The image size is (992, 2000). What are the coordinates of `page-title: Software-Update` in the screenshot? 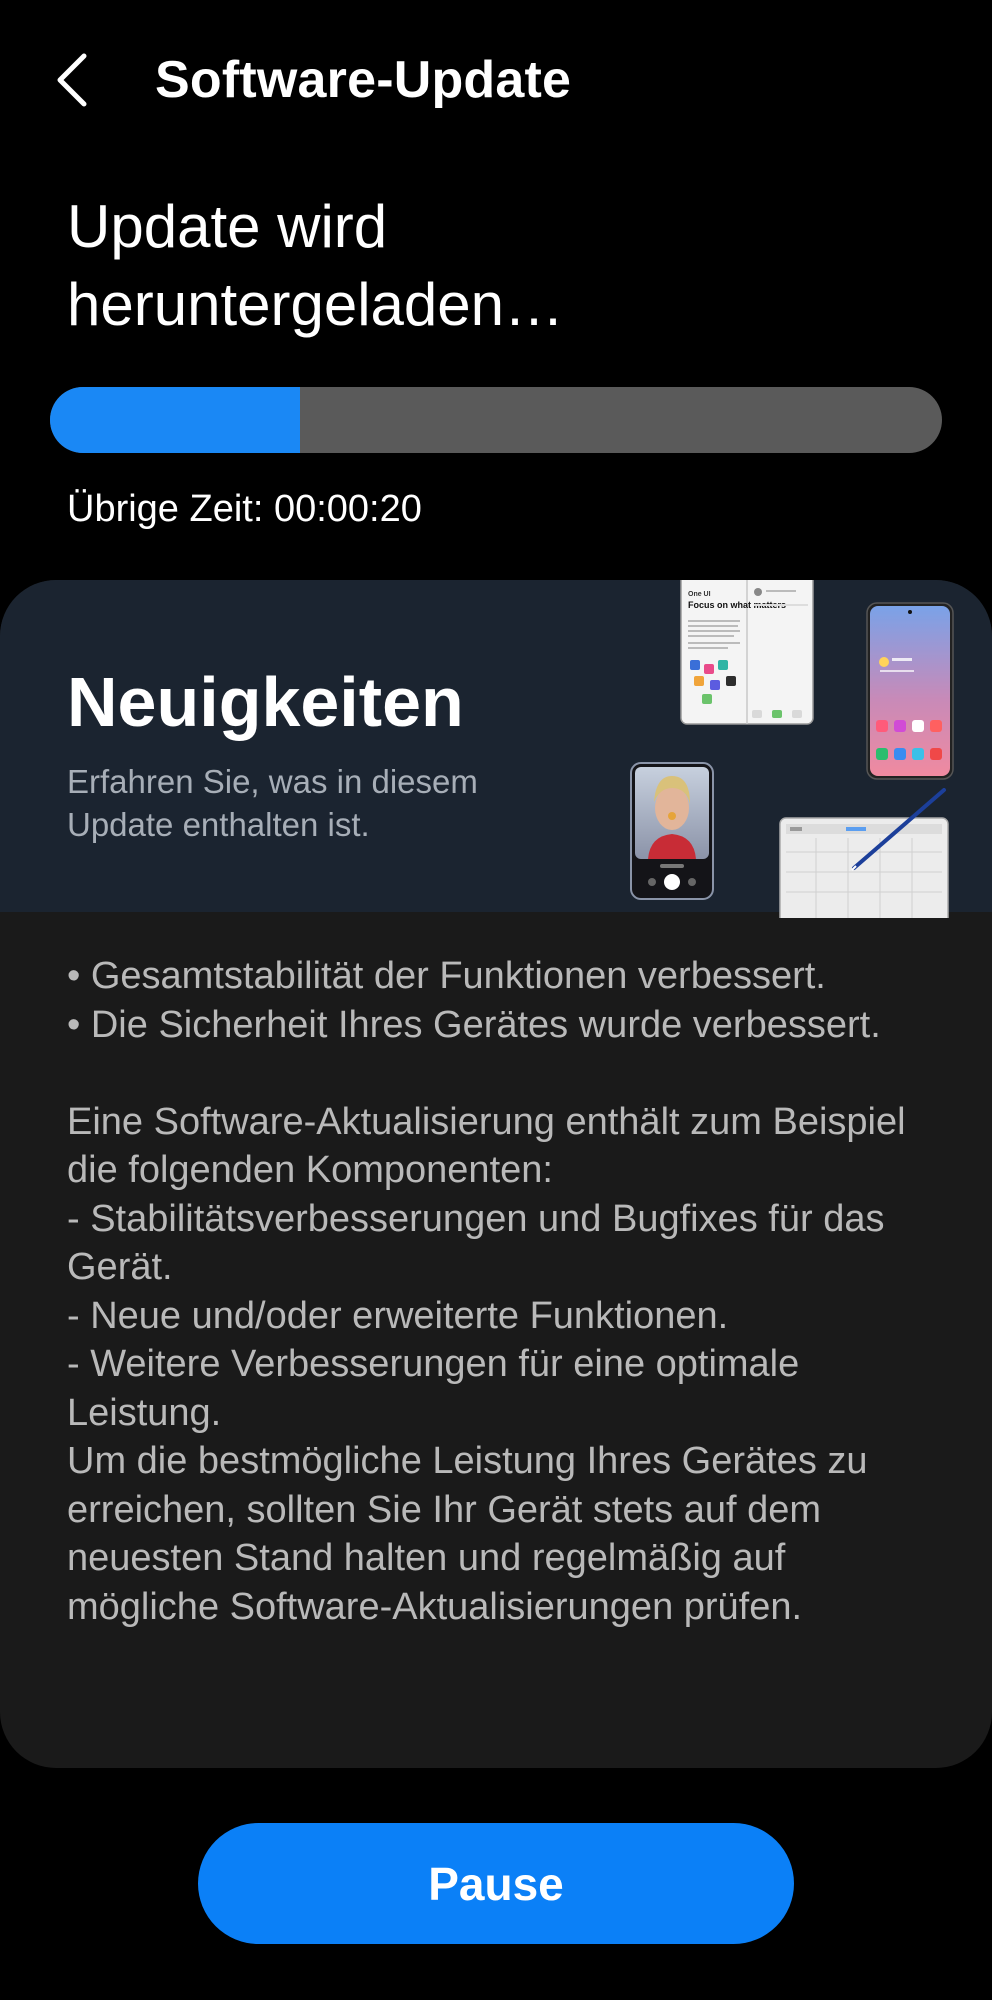 It's located at (363, 80).